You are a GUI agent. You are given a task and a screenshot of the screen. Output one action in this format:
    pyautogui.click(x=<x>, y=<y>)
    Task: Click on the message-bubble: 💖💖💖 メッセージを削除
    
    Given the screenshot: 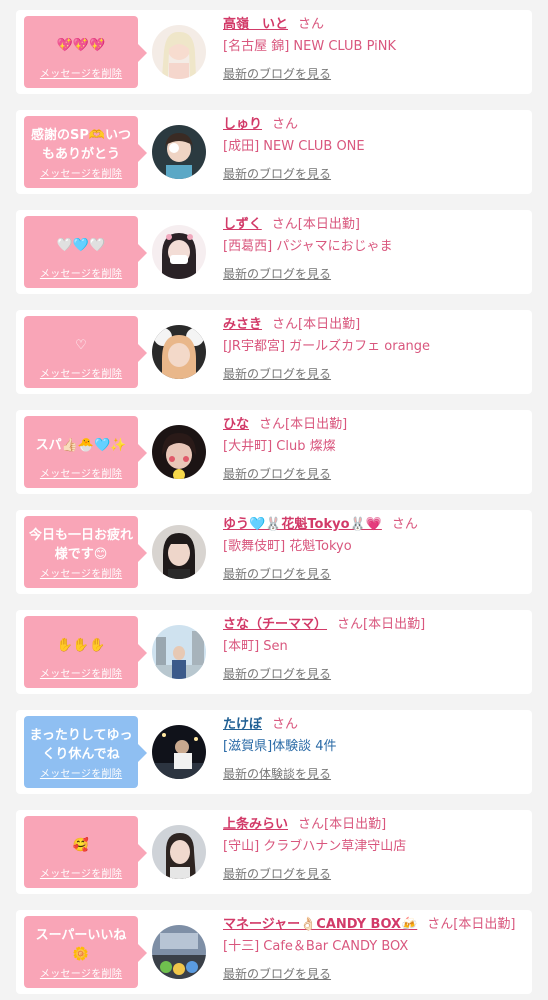 What is the action you would take?
    pyautogui.click(x=85, y=52)
    